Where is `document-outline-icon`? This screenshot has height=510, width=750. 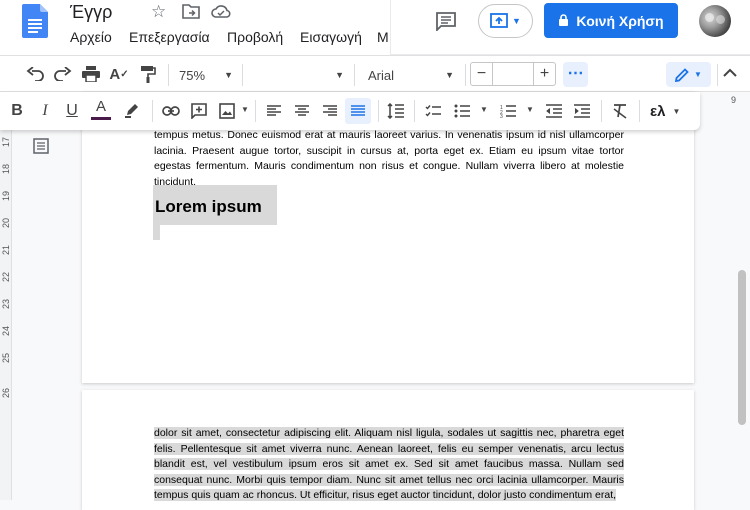 document-outline-icon is located at coordinates (42, 147).